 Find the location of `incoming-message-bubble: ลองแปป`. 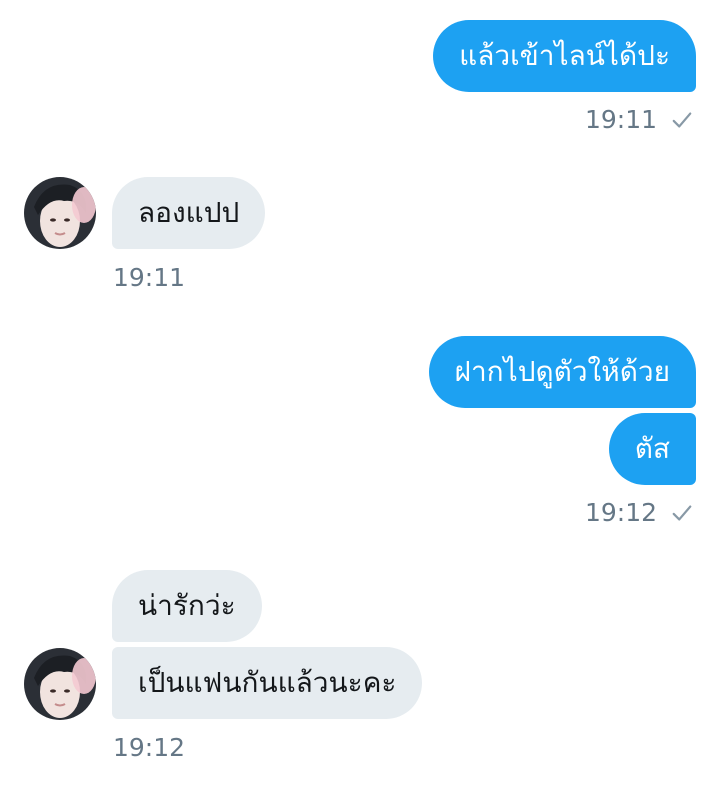

incoming-message-bubble: ลองแปป is located at coordinates (189, 213).